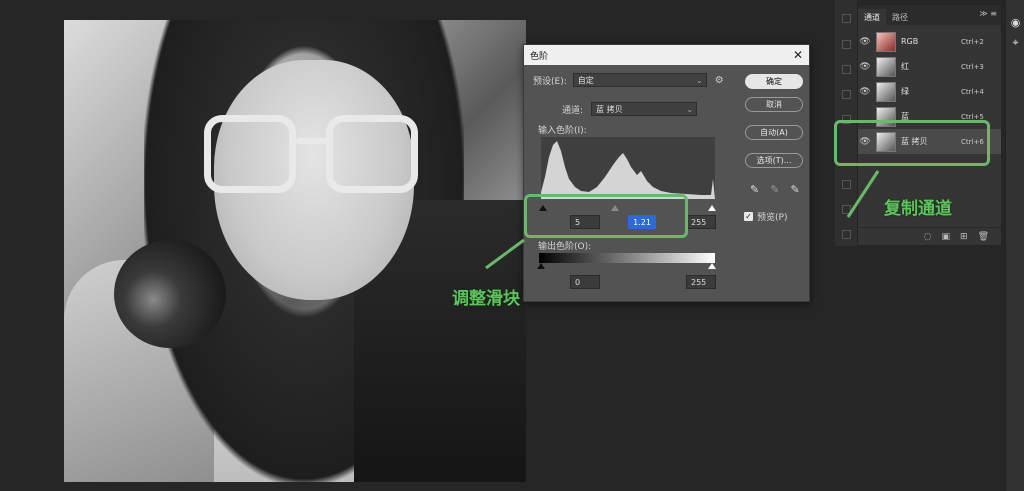 The image size is (1024, 491). What do you see at coordinates (946, 237) in the screenshot?
I see `save-selection-icon: ▣` at bounding box center [946, 237].